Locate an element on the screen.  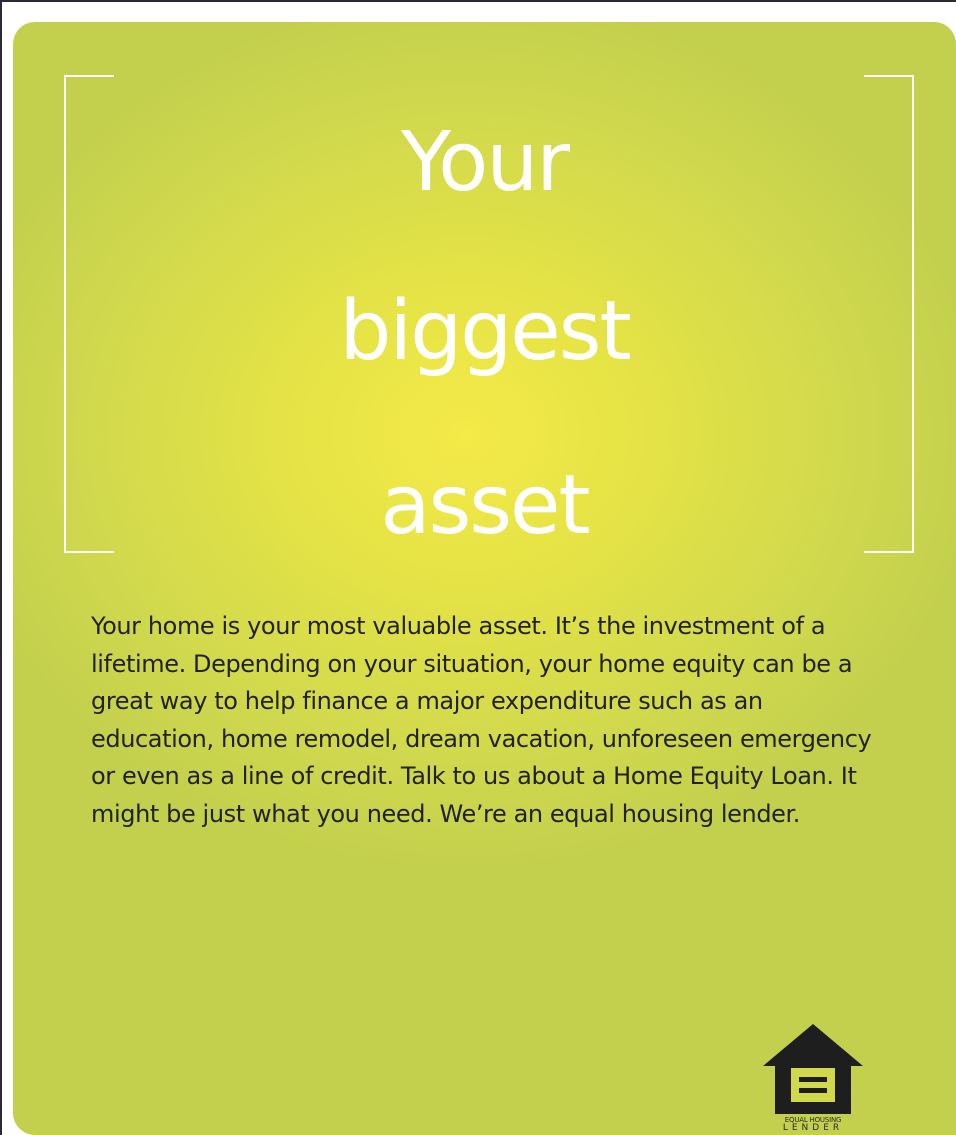
logo-text-lender: LENDER is located at coordinates (813, 1128).